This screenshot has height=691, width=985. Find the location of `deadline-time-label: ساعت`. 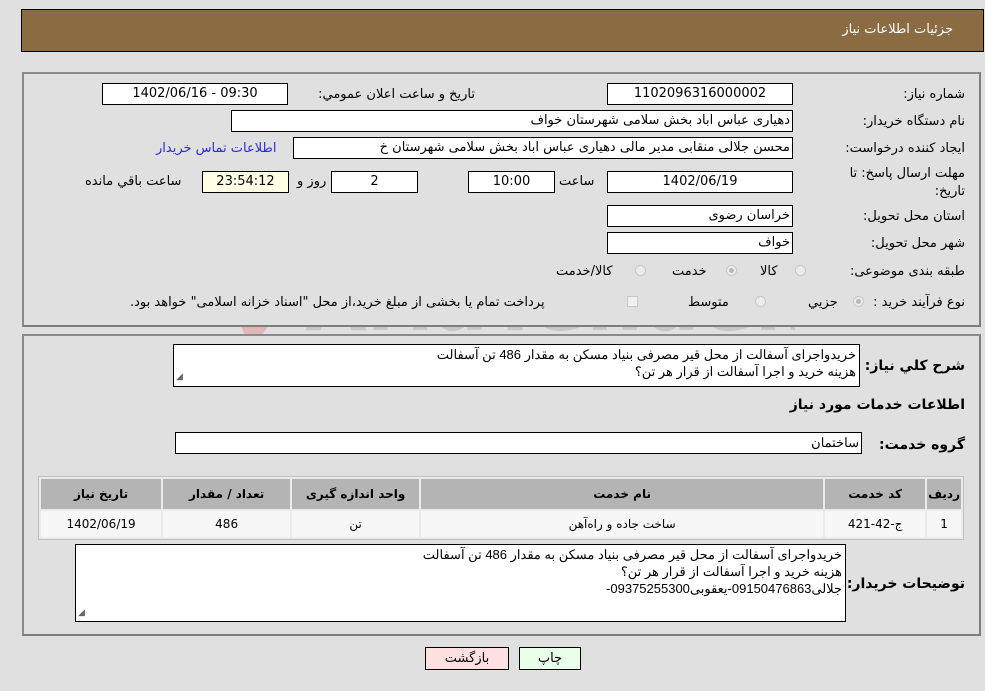

deadline-time-label: ساعت is located at coordinates (577, 181).